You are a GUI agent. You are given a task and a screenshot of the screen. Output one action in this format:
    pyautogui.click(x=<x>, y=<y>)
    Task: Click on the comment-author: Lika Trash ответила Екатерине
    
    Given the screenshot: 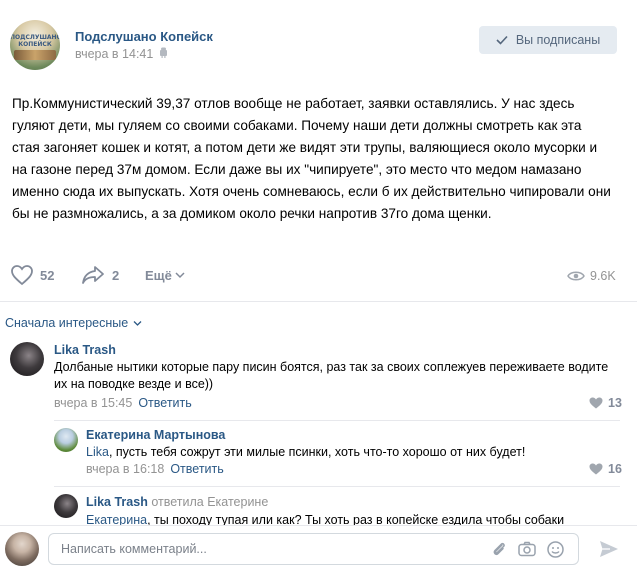 What is the action you would take?
    pyautogui.click(x=177, y=502)
    